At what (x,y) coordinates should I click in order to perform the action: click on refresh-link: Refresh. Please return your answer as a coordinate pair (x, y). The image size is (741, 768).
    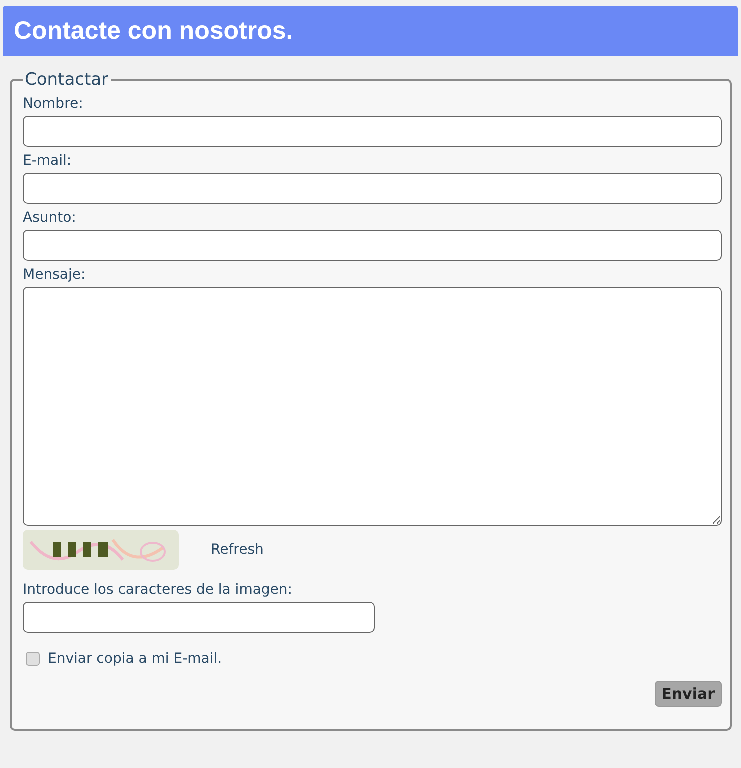
    Looking at the image, I should click on (237, 550).